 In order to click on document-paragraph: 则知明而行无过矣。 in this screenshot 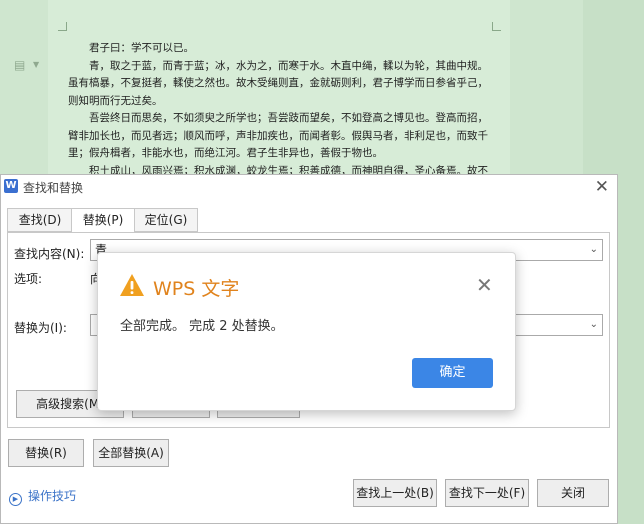, I will do `click(115, 100)`.